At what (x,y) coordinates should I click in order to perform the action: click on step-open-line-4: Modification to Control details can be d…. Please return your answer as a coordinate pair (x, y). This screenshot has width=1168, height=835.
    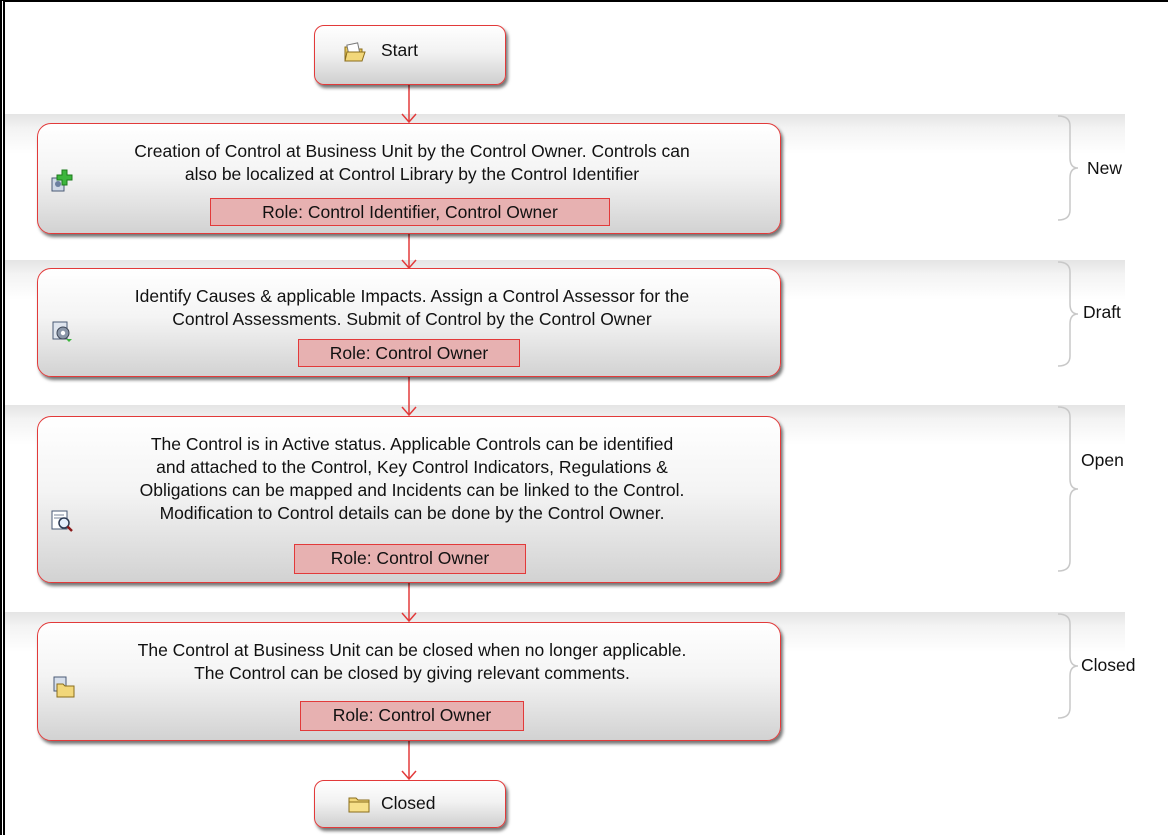
    Looking at the image, I should click on (412, 513).